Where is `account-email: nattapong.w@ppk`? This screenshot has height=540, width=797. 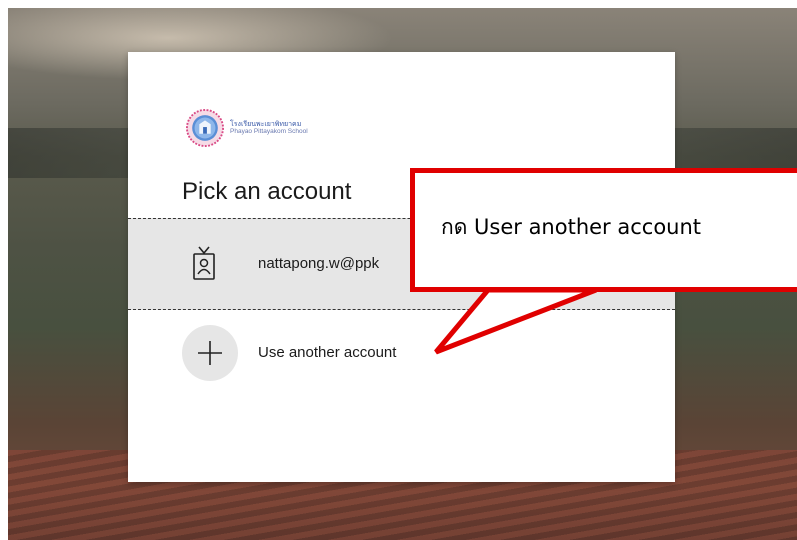 account-email: nattapong.w@ppk is located at coordinates (319, 263).